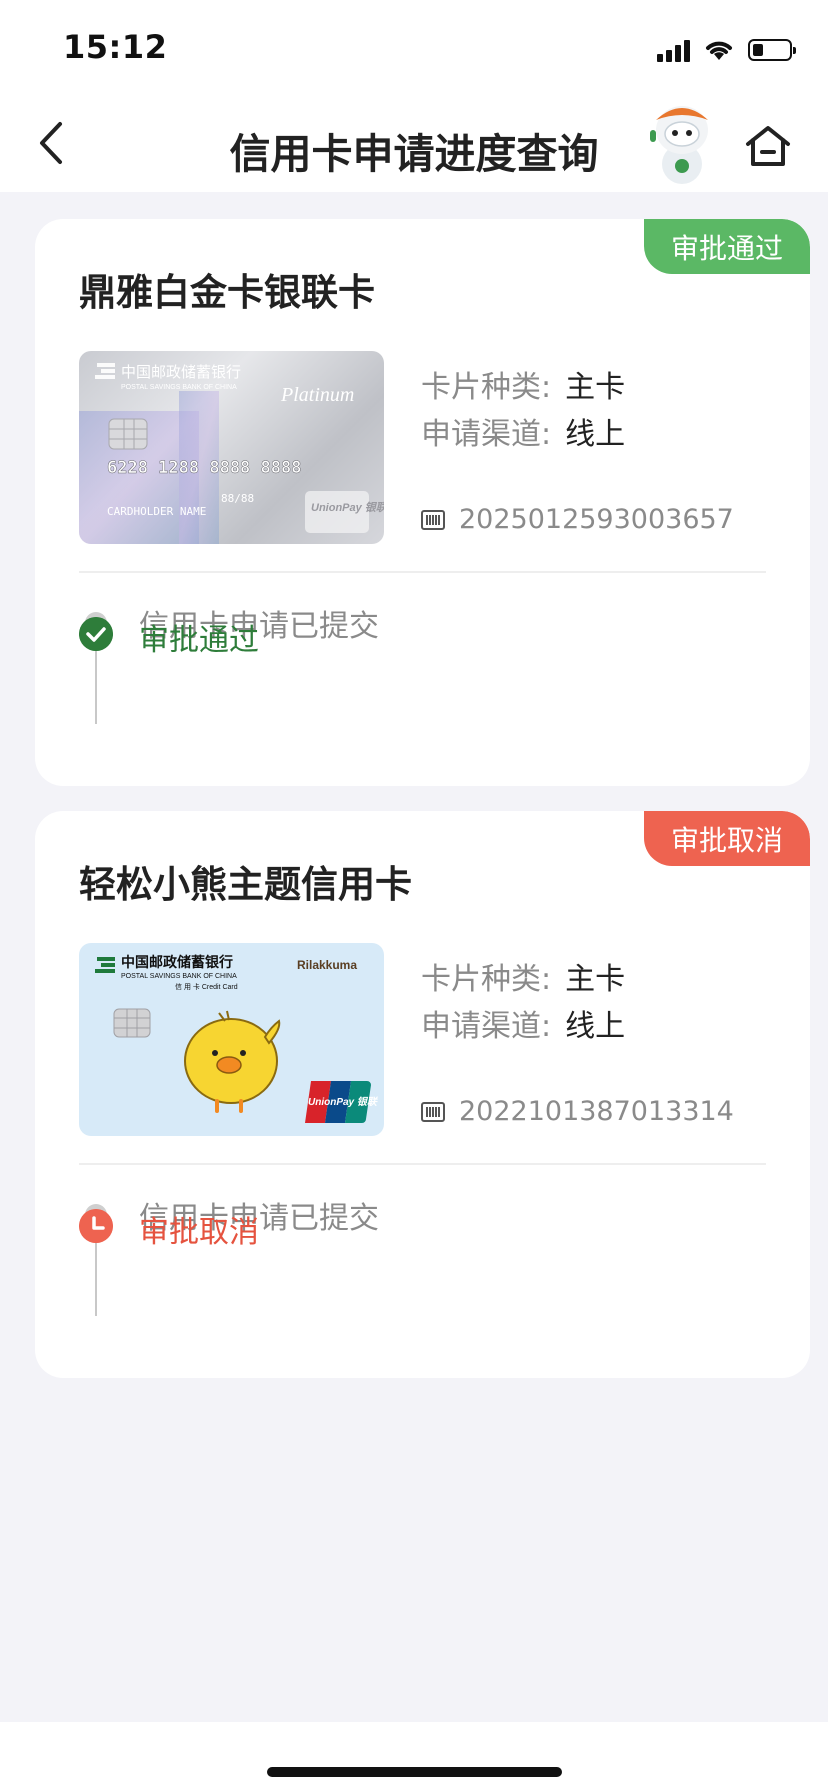 The image size is (828, 1792). What do you see at coordinates (772, 50) in the screenshot?
I see `battery-icon` at bounding box center [772, 50].